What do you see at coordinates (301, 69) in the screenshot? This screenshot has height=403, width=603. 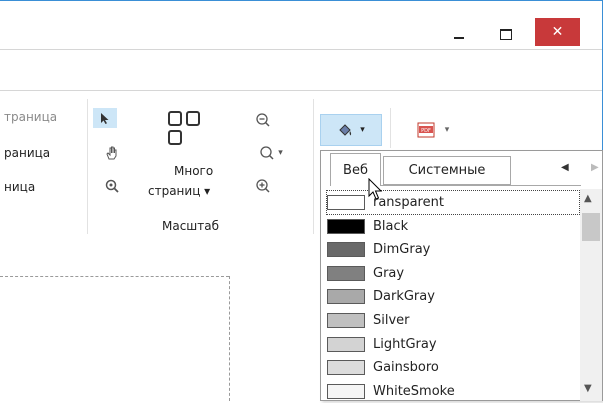 I see `ribbon-tab-strip` at bounding box center [301, 69].